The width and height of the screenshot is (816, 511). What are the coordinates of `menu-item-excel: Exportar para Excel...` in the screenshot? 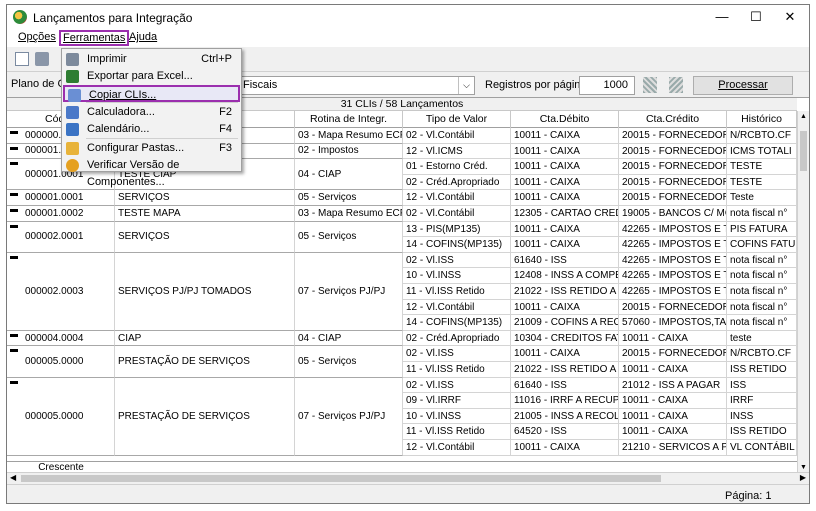 It's located at (151, 76).